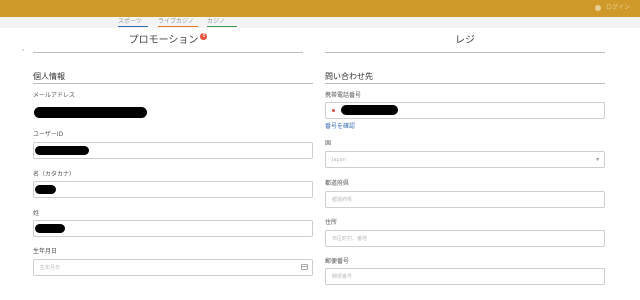 Image resolution: width=640 pixels, height=300 pixels. What do you see at coordinates (465, 199) in the screenshot?
I see `prefecture-field: 都道府県` at bounding box center [465, 199].